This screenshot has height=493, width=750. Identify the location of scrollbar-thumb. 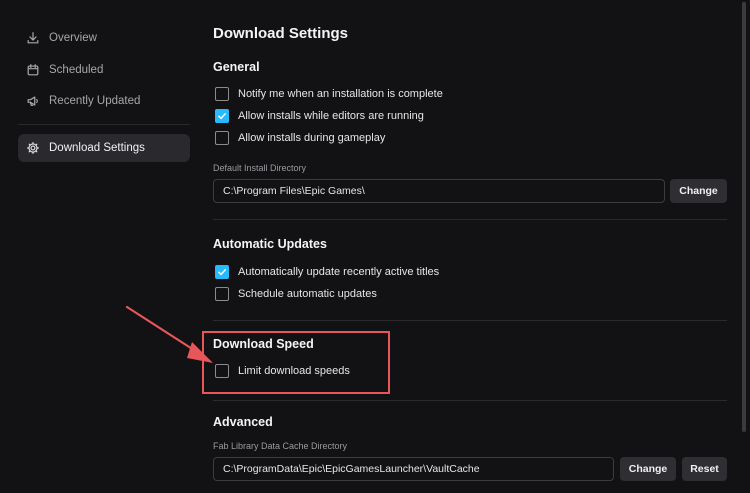
(744, 217).